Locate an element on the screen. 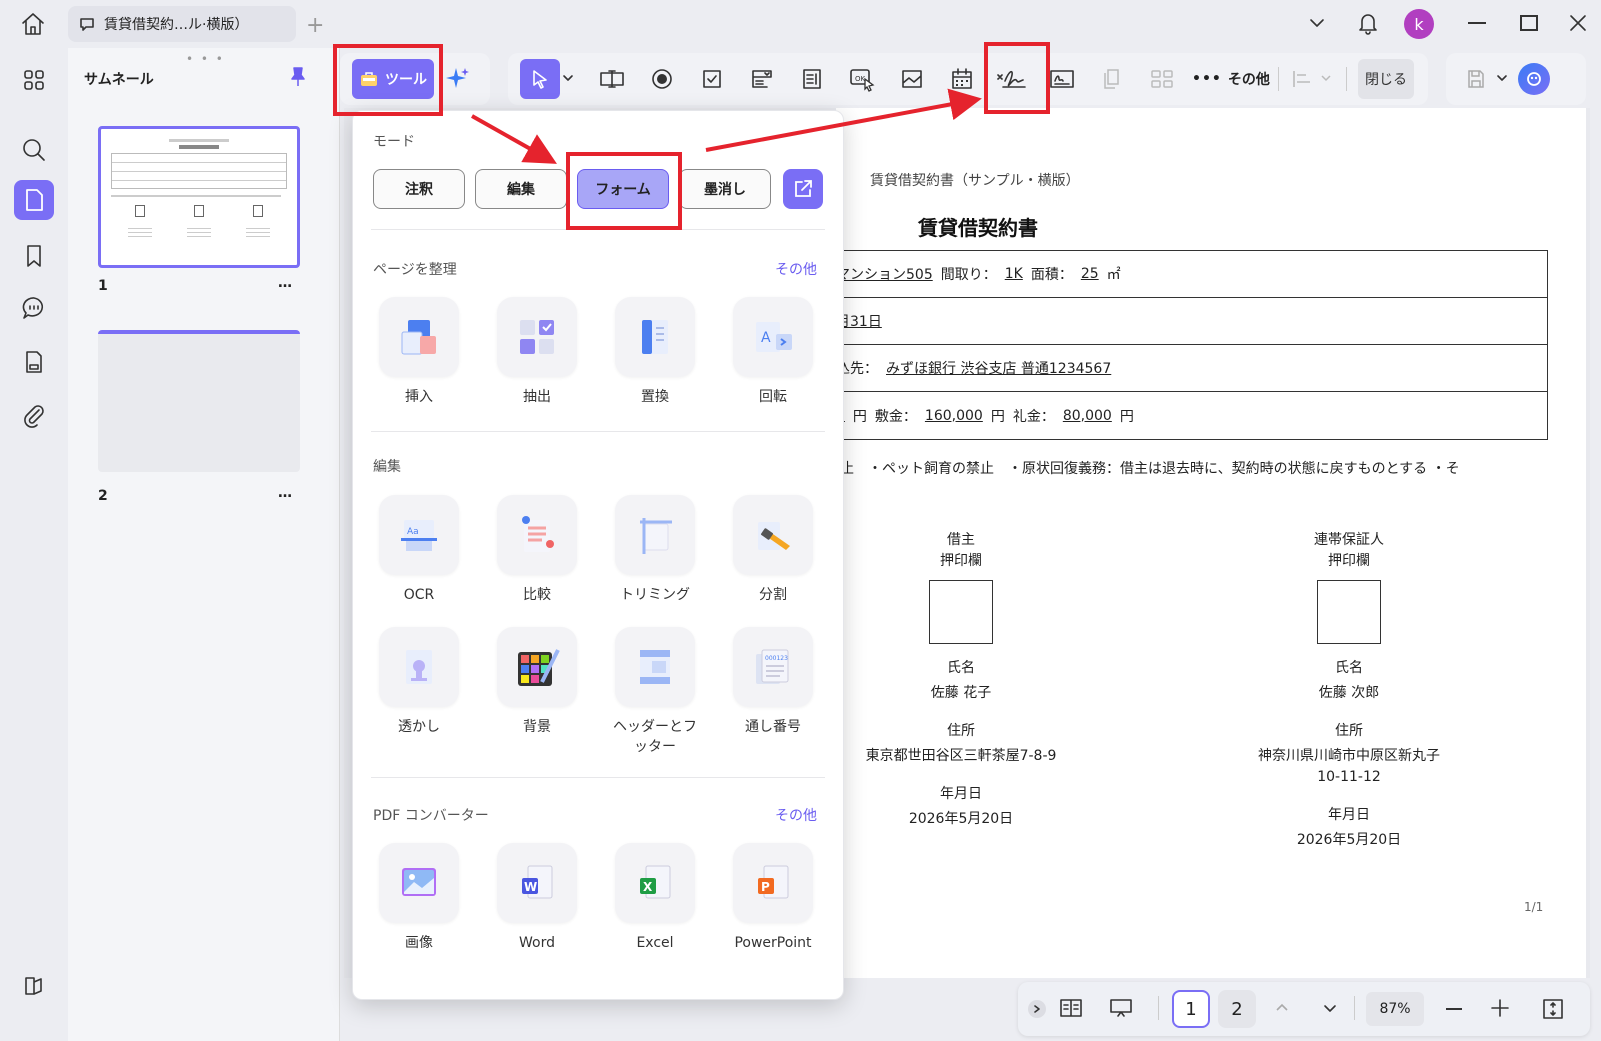 The height and width of the screenshot is (1041, 1601). distribute-fields-icon is located at coordinates (1162, 79).